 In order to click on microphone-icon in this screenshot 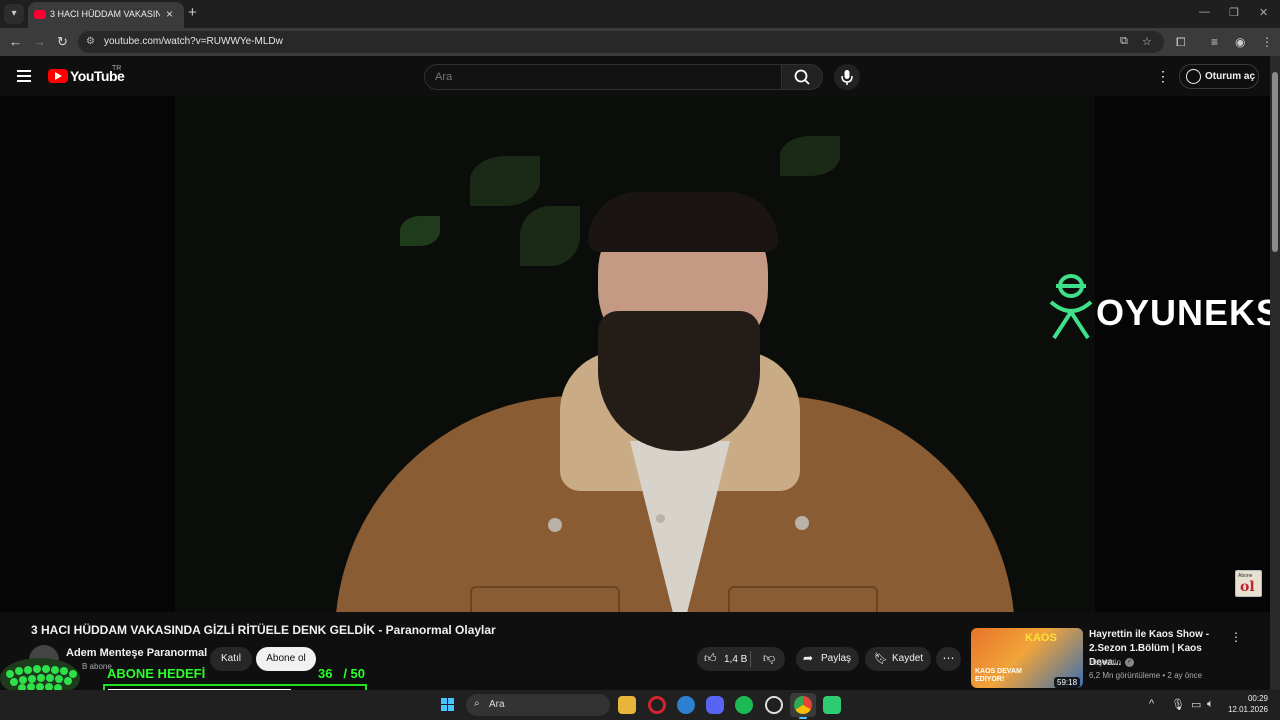, I will do `click(847, 77)`.